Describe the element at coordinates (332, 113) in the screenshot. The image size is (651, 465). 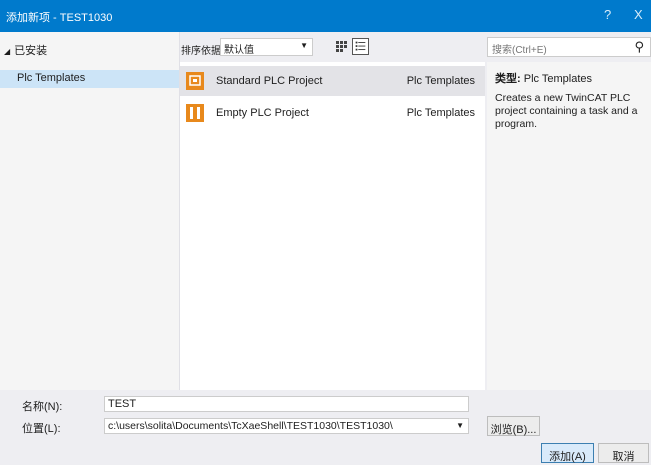
I see `list-item: Empty PLC Project Plc Templates` at that location.